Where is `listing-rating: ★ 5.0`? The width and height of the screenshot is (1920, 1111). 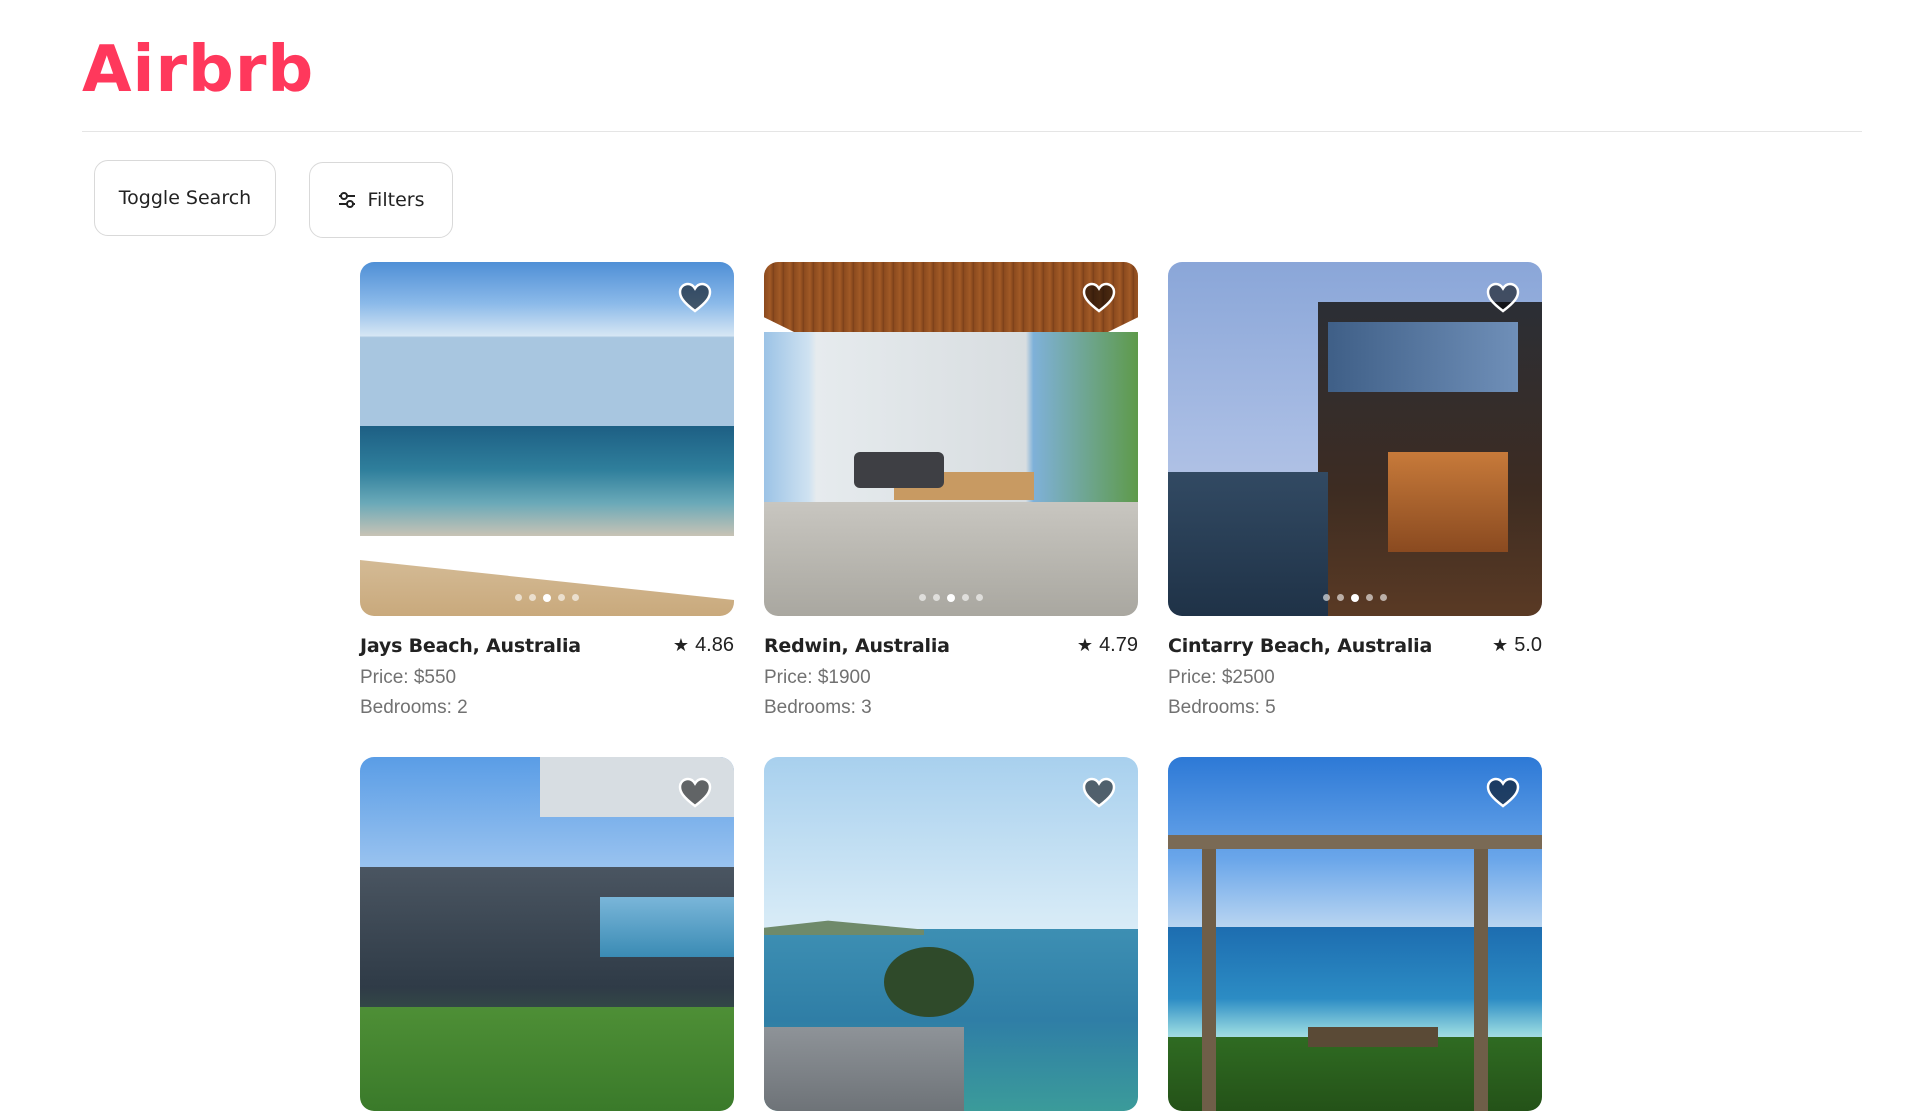 listing-rating: ★ 5.0 is located at coordinates (1517, 645).